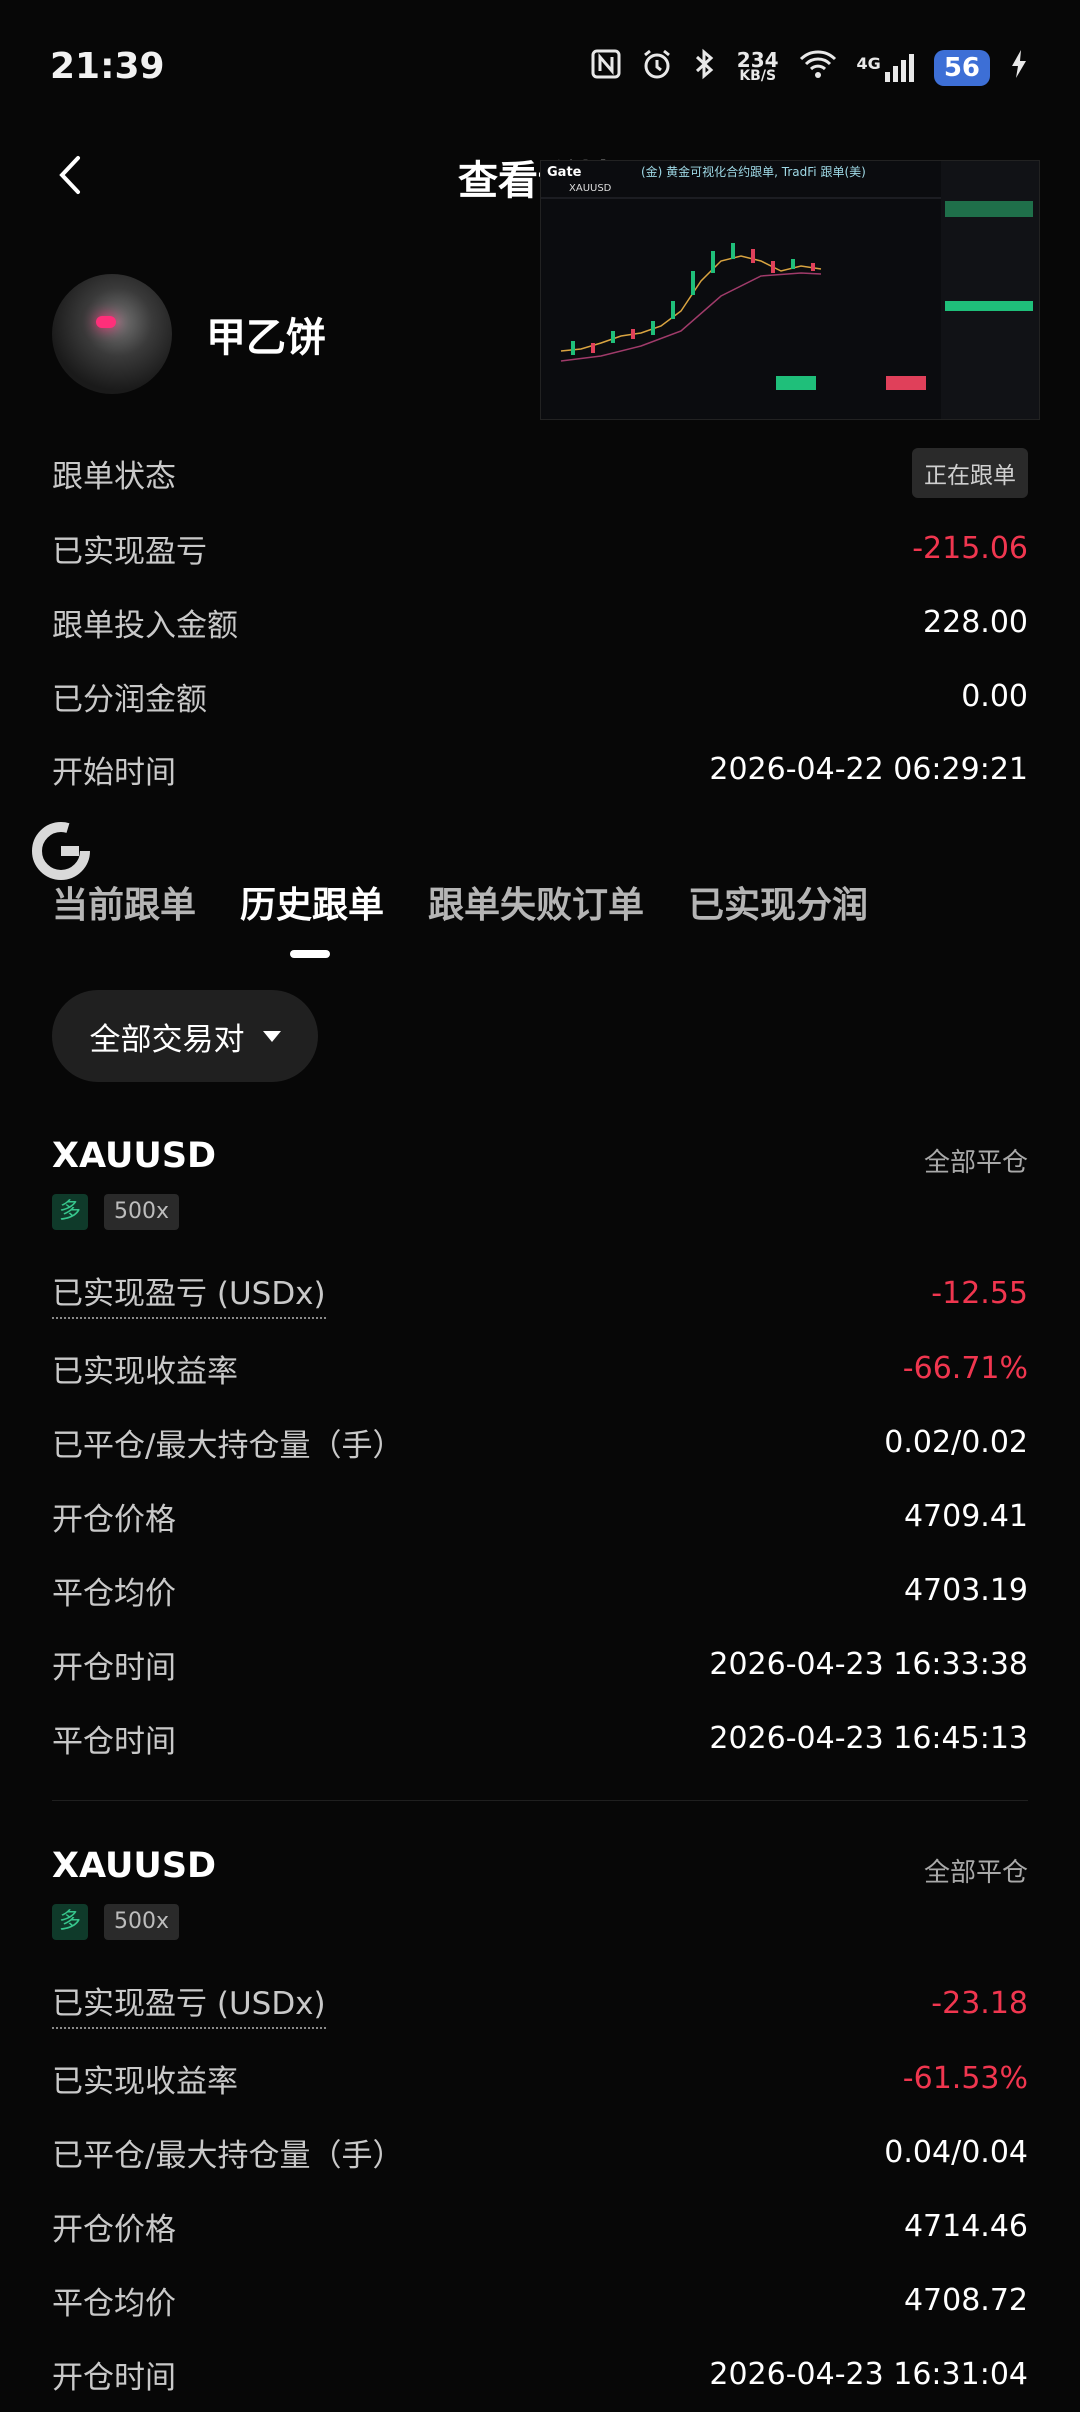 The height and width of the screenshot is (2412, 1080). Describe the element at coordinates (540, 473) in the screenshot. I see `summary-status-row: 跟单状态 正在跟单` at that location.